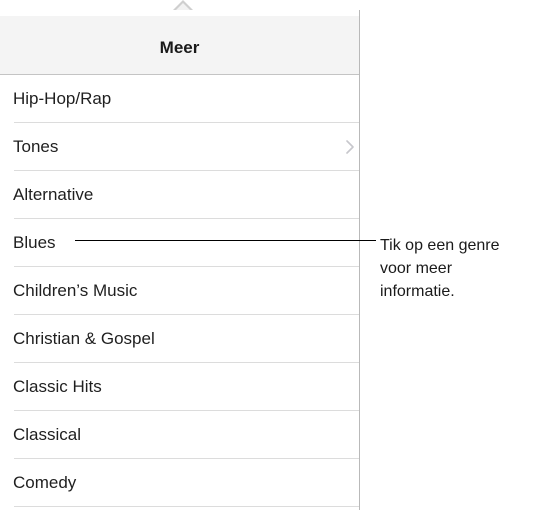 This screenshot has height=510, width=541. I want to click on popover-title: Meer, so click(179, 47).